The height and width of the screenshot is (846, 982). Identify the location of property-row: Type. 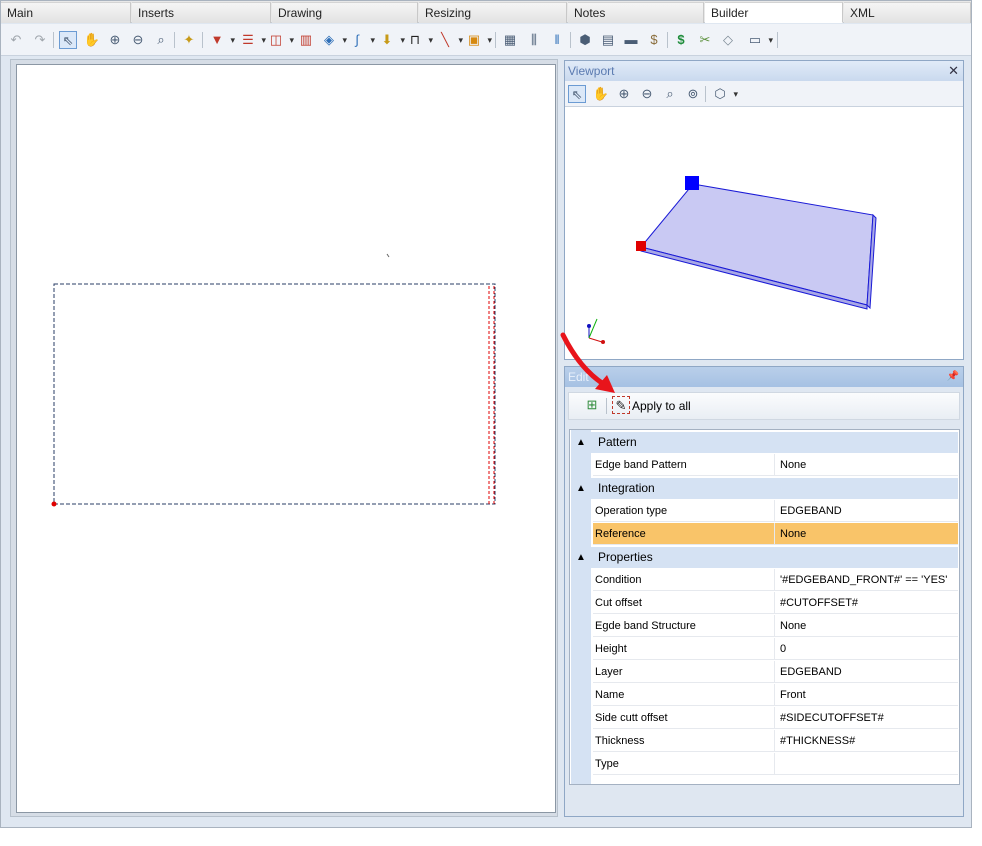
(775, 764).